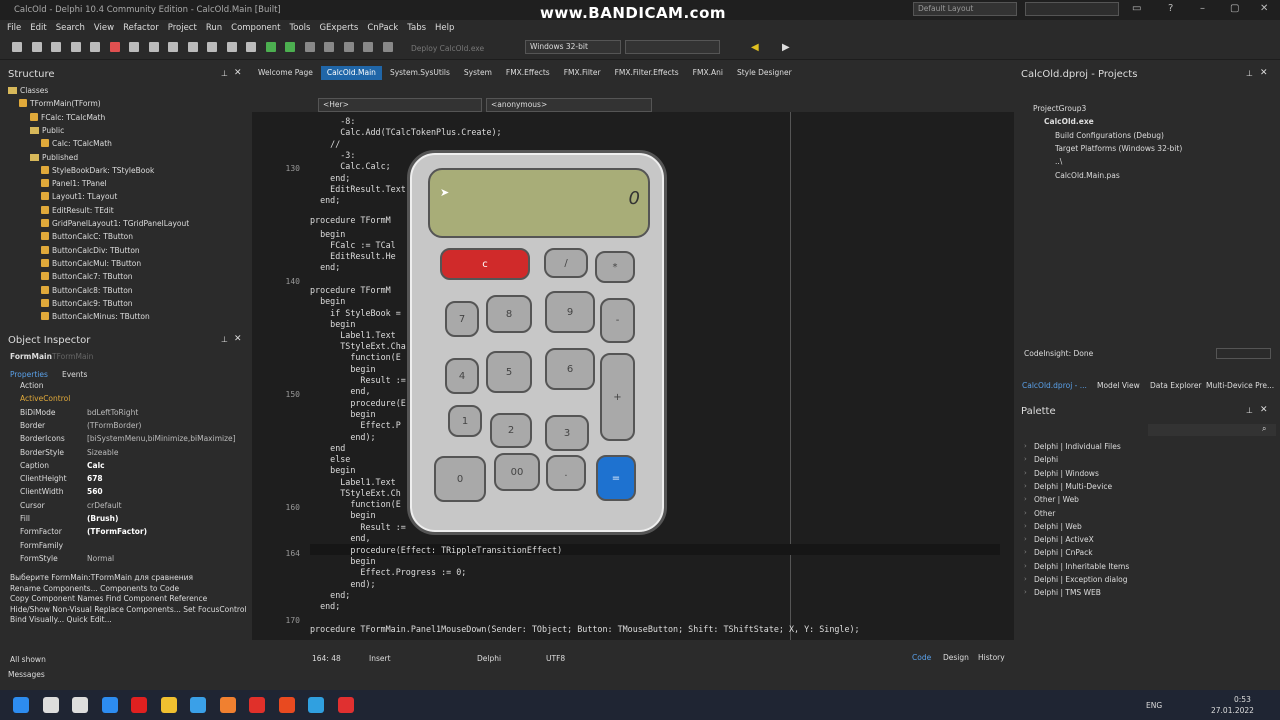 This screenshot has height=720, width=1280. Describe the element at coordinates (616, 478) in the screenshot. I see `calc-key: =` at that location.